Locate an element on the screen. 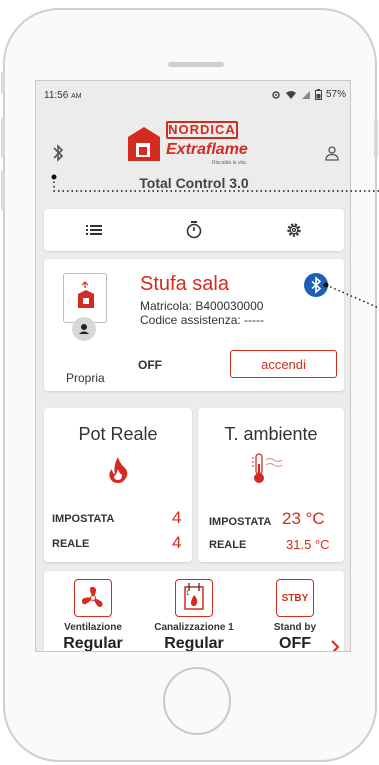  stove-service-code: Codice assistenza: ----- is located at coordinates (202, 320).